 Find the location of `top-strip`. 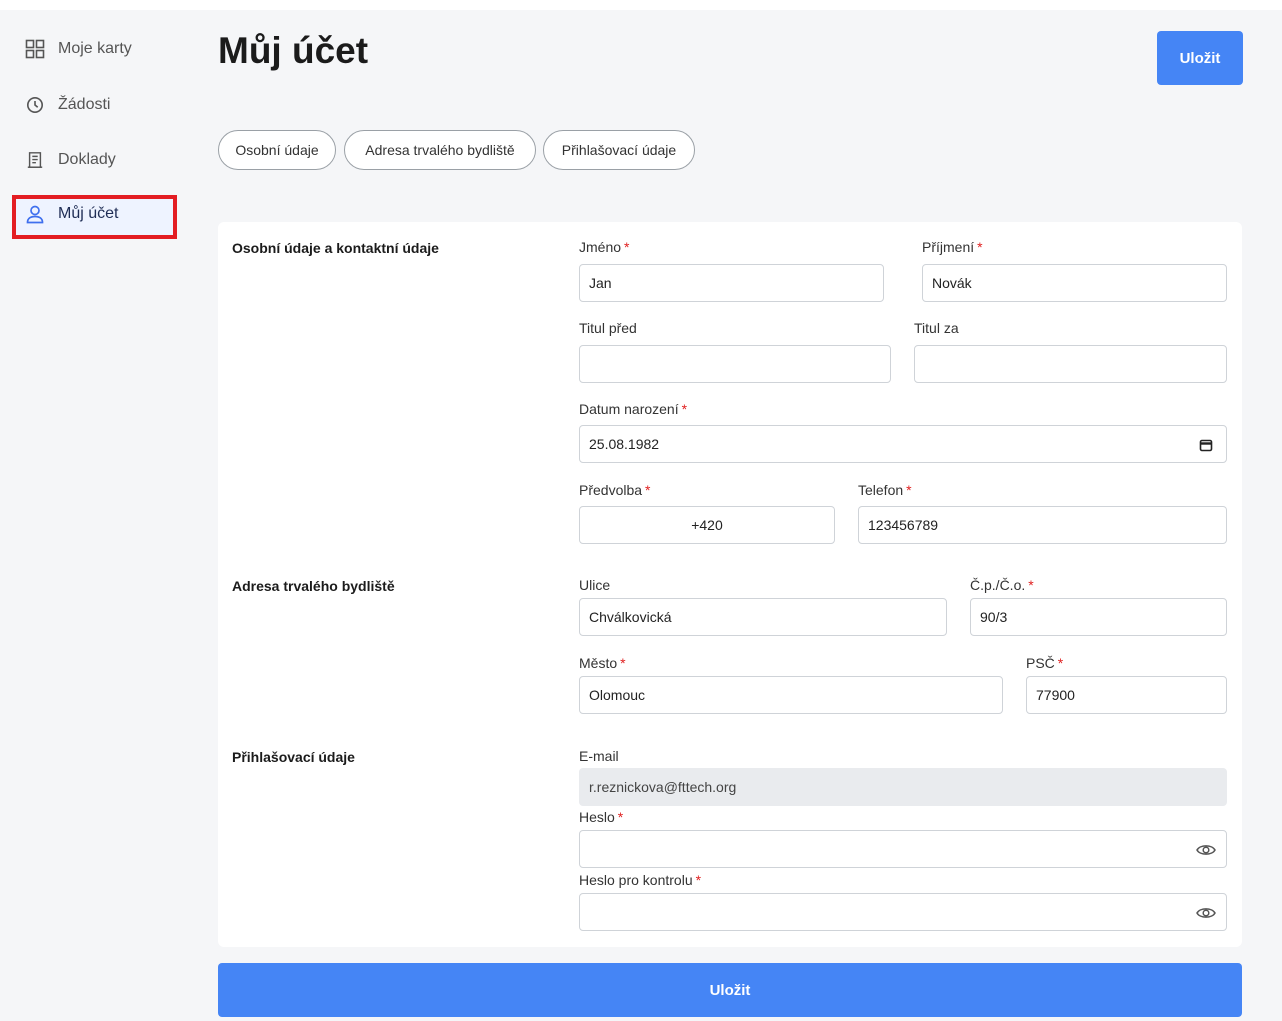

top-strip is located at coordinates (641, 5).